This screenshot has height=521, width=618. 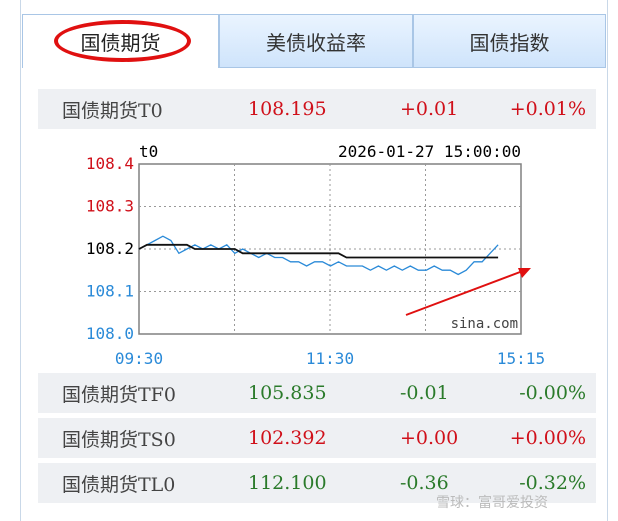 I want to click on chart-datetime: 2026-01-27 15:00:00, so click(x=429, y=151).